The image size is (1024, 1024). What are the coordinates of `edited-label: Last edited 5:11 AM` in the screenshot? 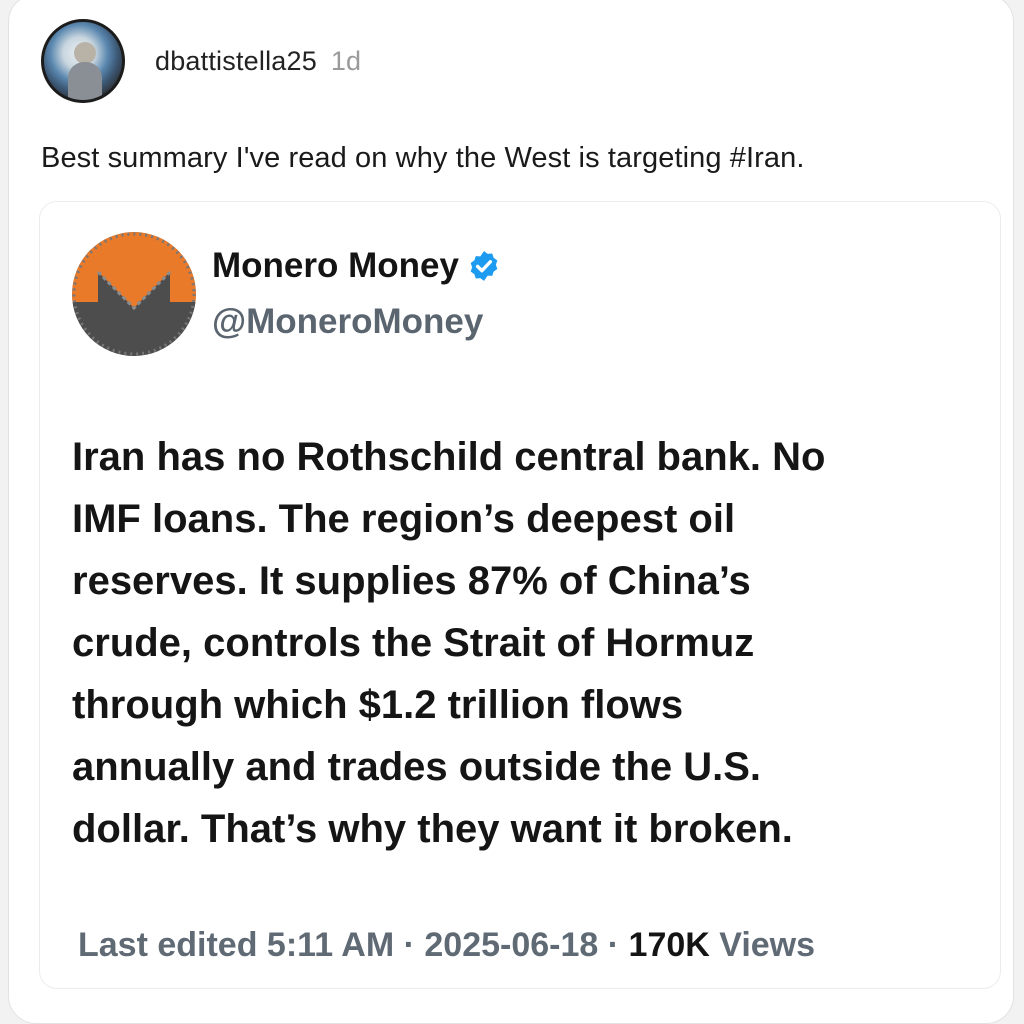 It's located at (236, 945).